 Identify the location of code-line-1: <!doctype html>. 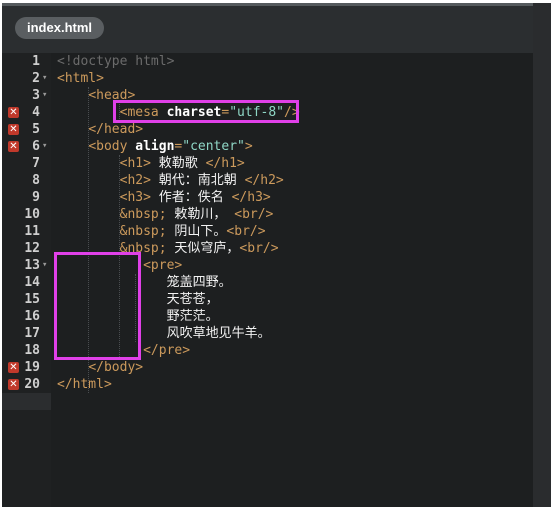
(116, 61).